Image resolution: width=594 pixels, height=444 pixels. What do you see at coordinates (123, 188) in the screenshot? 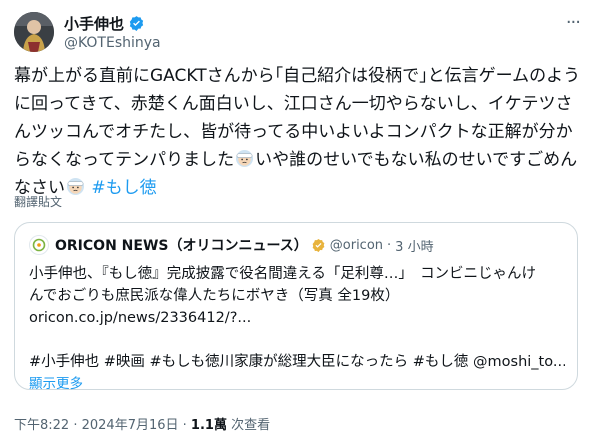
I see `hashtag-link: #もし徳` at bounding box center [123, 188].